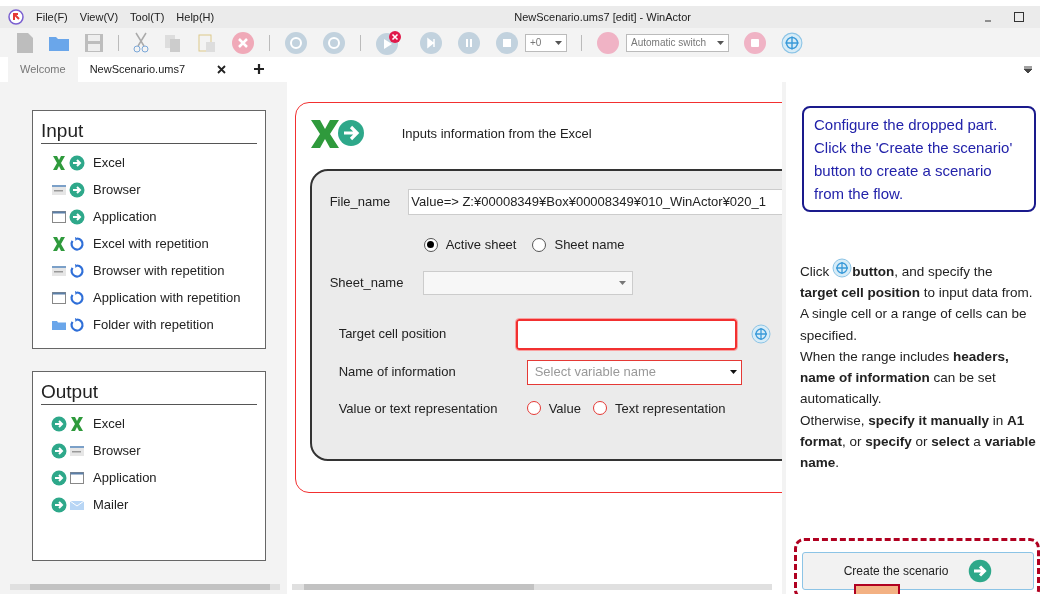 The image size is (1040, 594). Describe the element at coordinates (595, 202) in the screenshot. I see `file-name-field: Value=> Z:¥00008349¥Box¥00008349¥010_WinActor¥020_1` at that location.